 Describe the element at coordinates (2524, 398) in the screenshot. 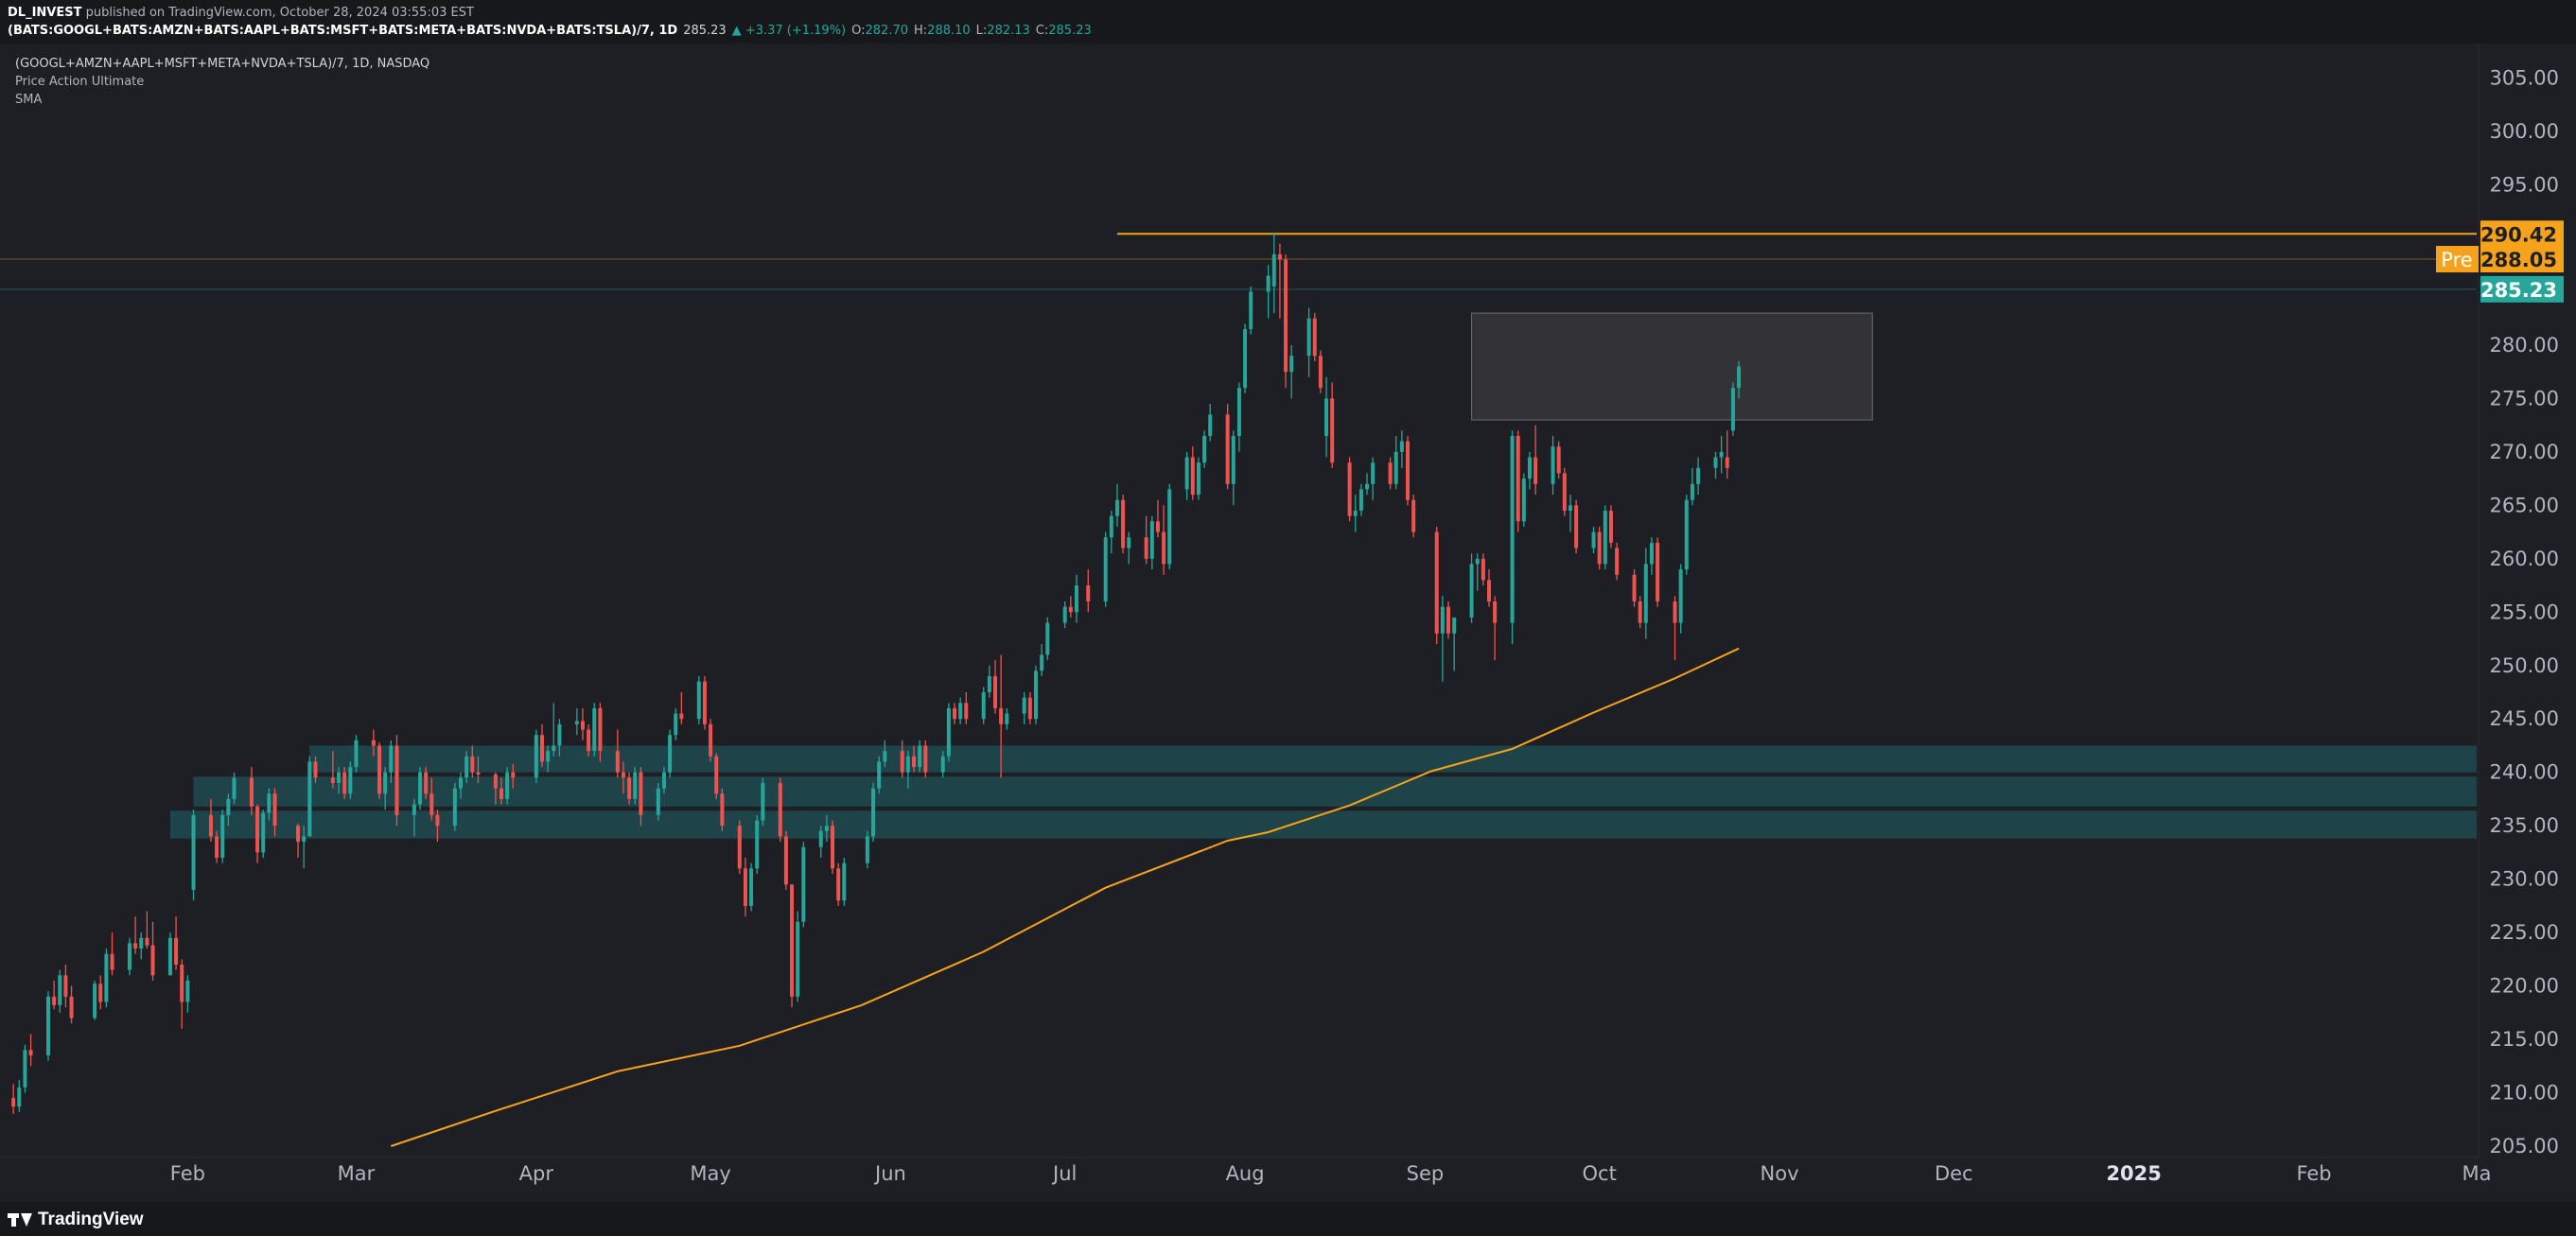

I see `y-axis-tick-label: 275.00` at that location.